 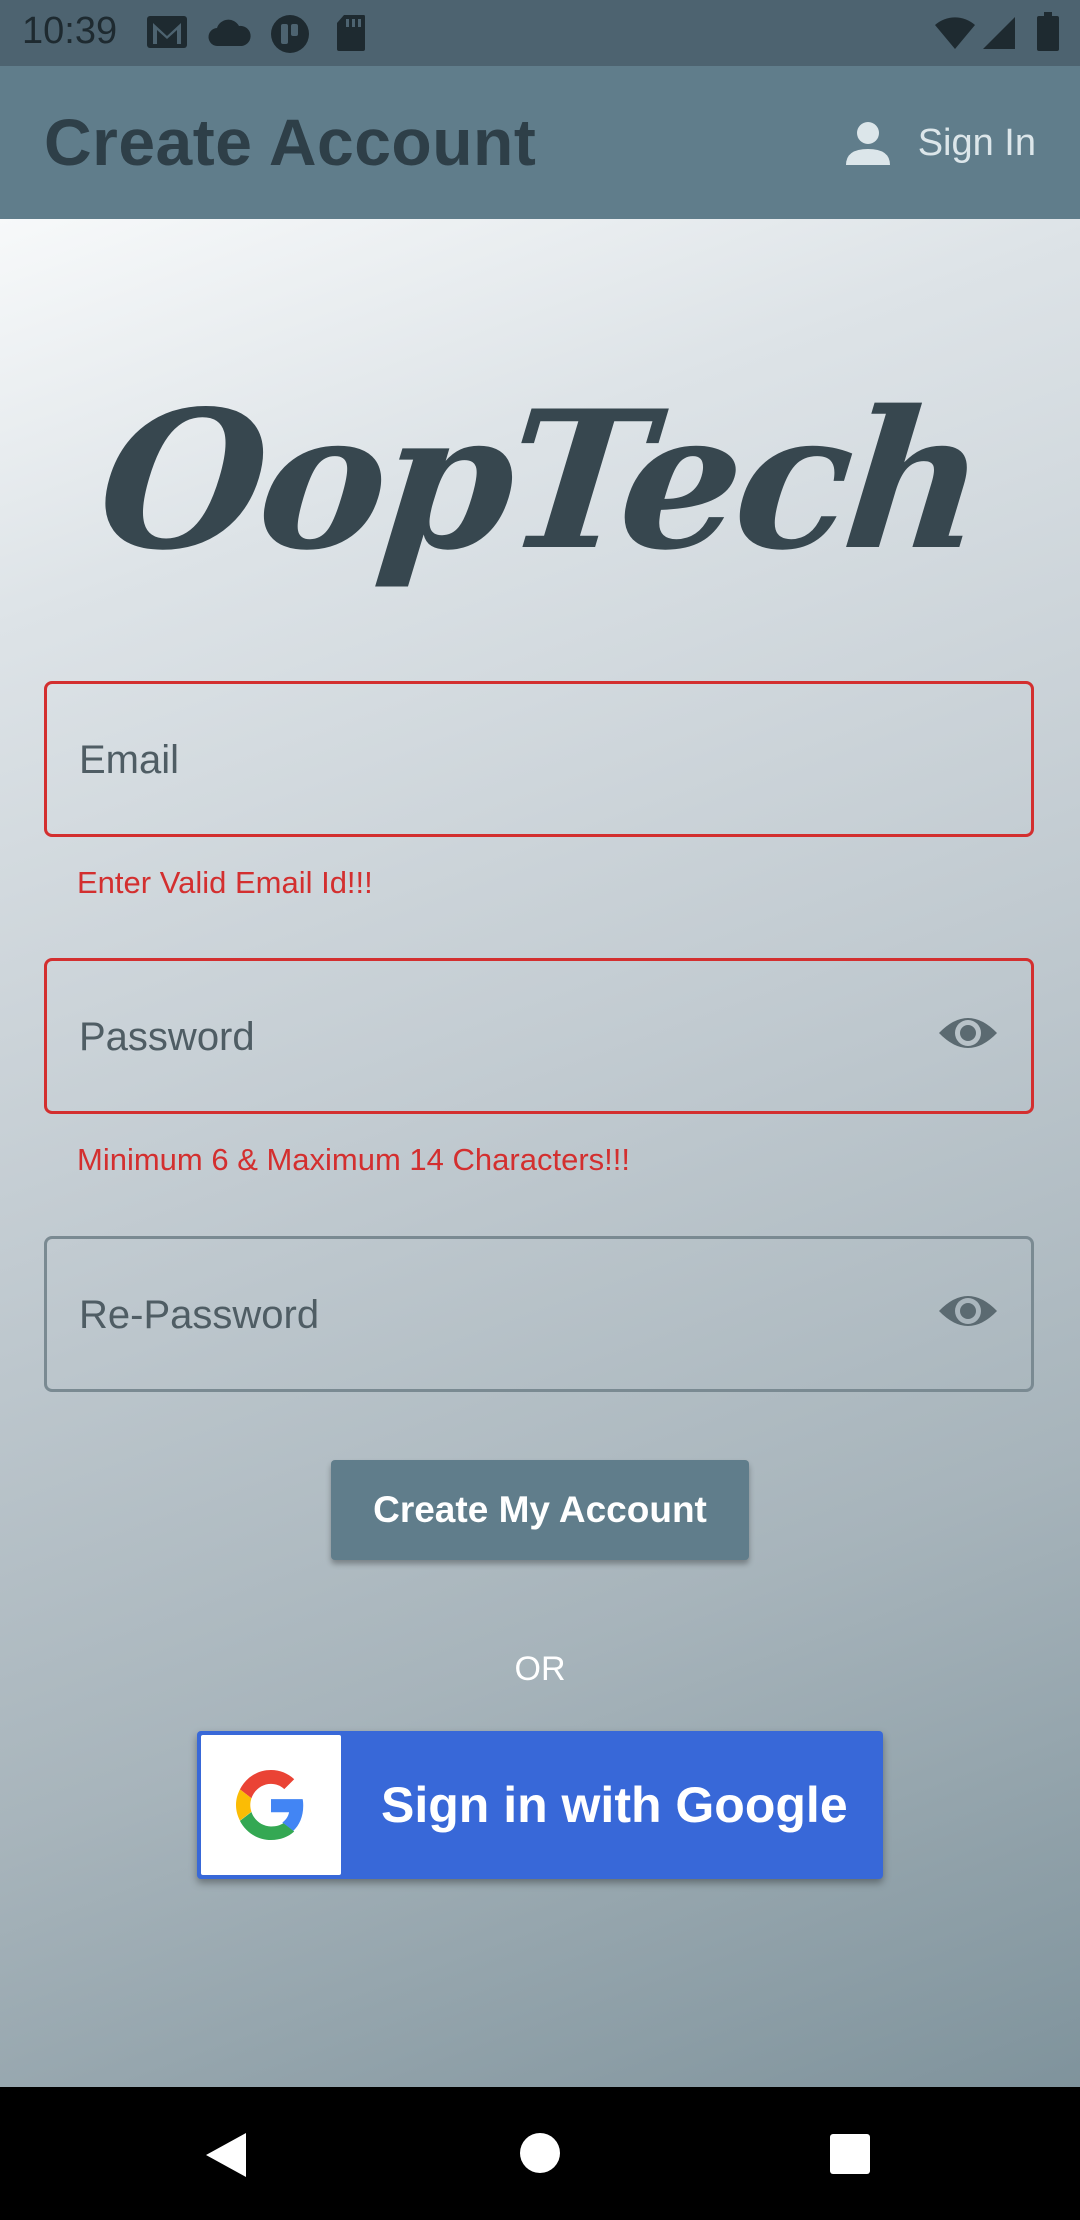 What do you see at coordinates (540, 1510) in the screenshot?
I see `create-account-button: Create My Account` at bounding box center [540, 1510].